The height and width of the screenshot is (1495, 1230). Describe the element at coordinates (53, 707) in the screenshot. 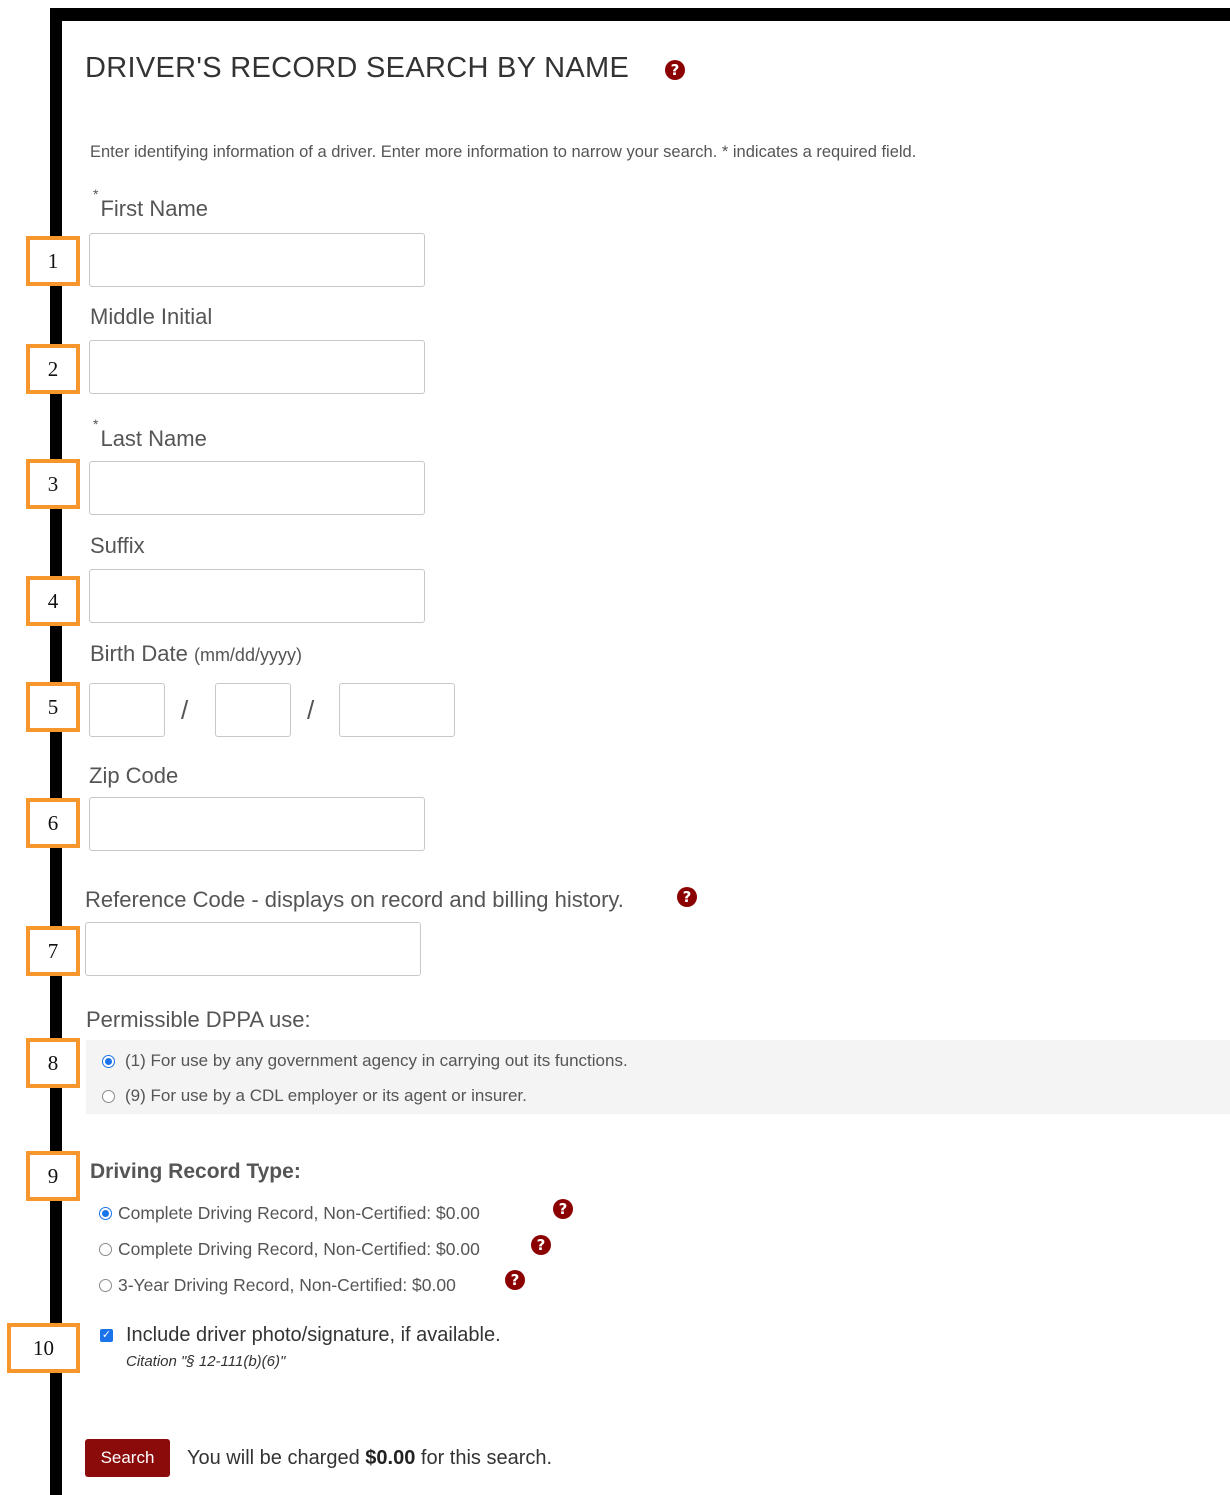

I see `marker-5: 5` at that location.